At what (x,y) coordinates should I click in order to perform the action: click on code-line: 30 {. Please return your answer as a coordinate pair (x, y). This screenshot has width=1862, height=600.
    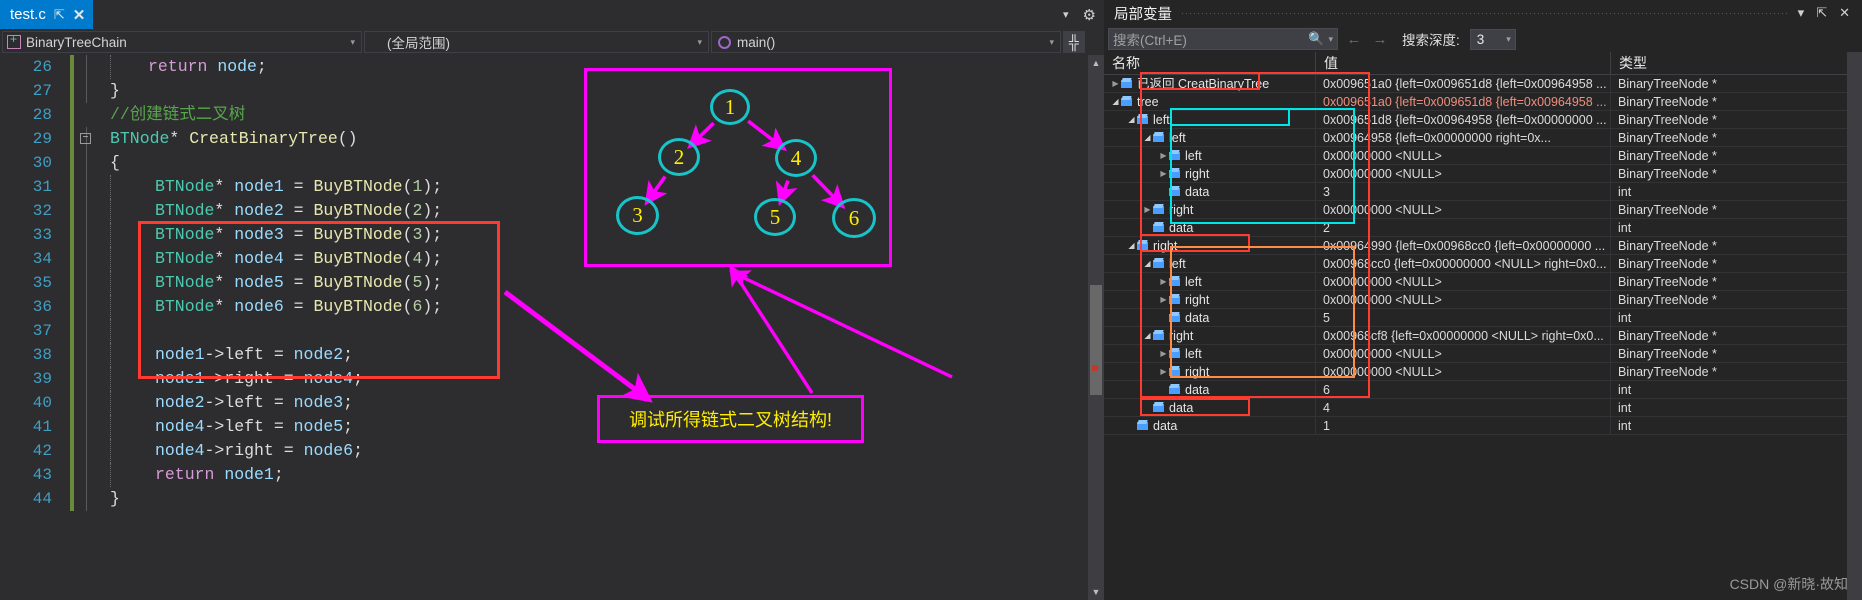
    Looking at the image, I should click on (520, 163).